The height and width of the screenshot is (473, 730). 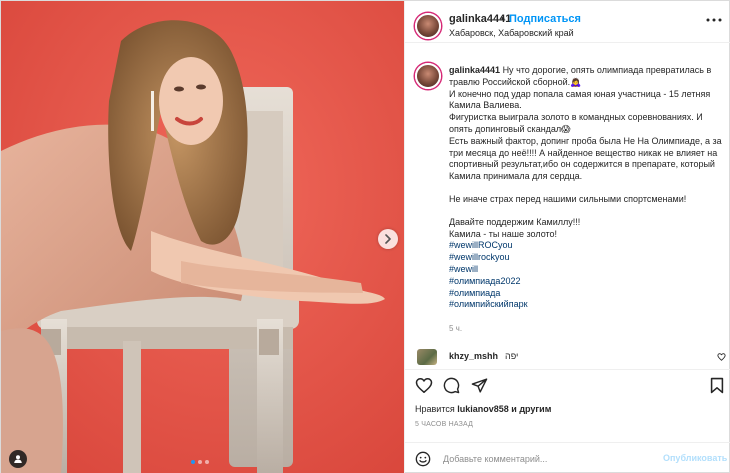 I want to click on caption-line: Давайте поддержим Камиллу!!!, so click(x=515, y=221).